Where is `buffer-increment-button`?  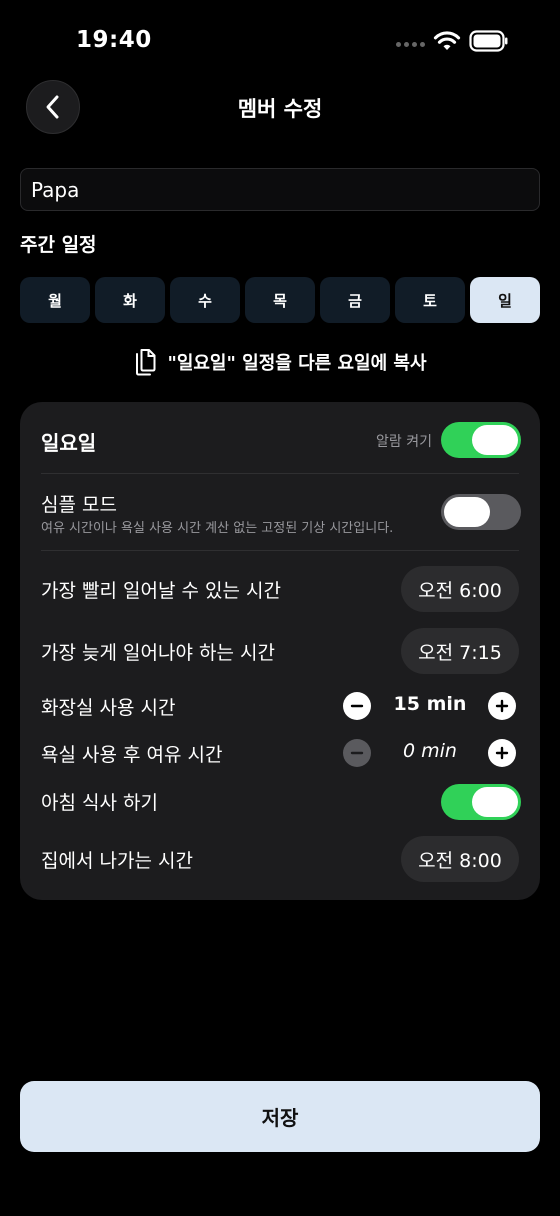 buffer-increment-button is located at coordinates (502, 753).